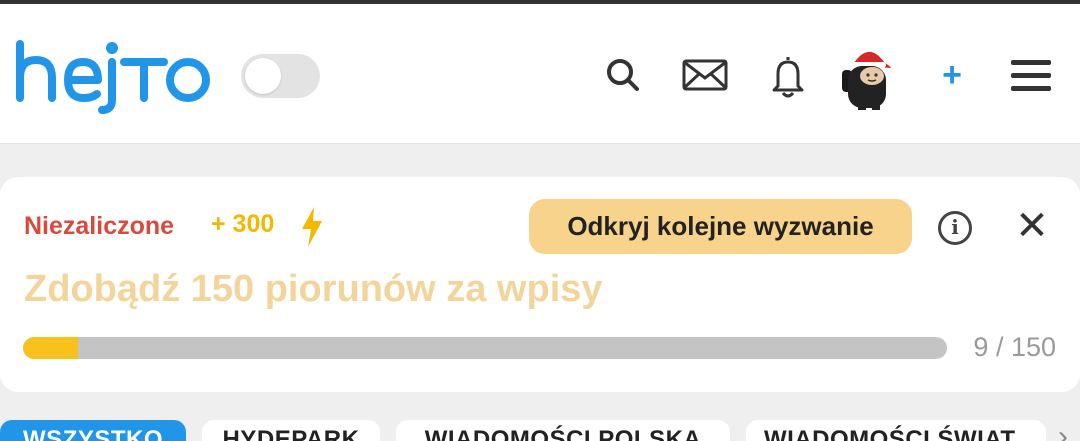  What do you see at coordinates (955, 228) in the screenshot?
I see `info-icon: i` at bounding box center [955, 228].